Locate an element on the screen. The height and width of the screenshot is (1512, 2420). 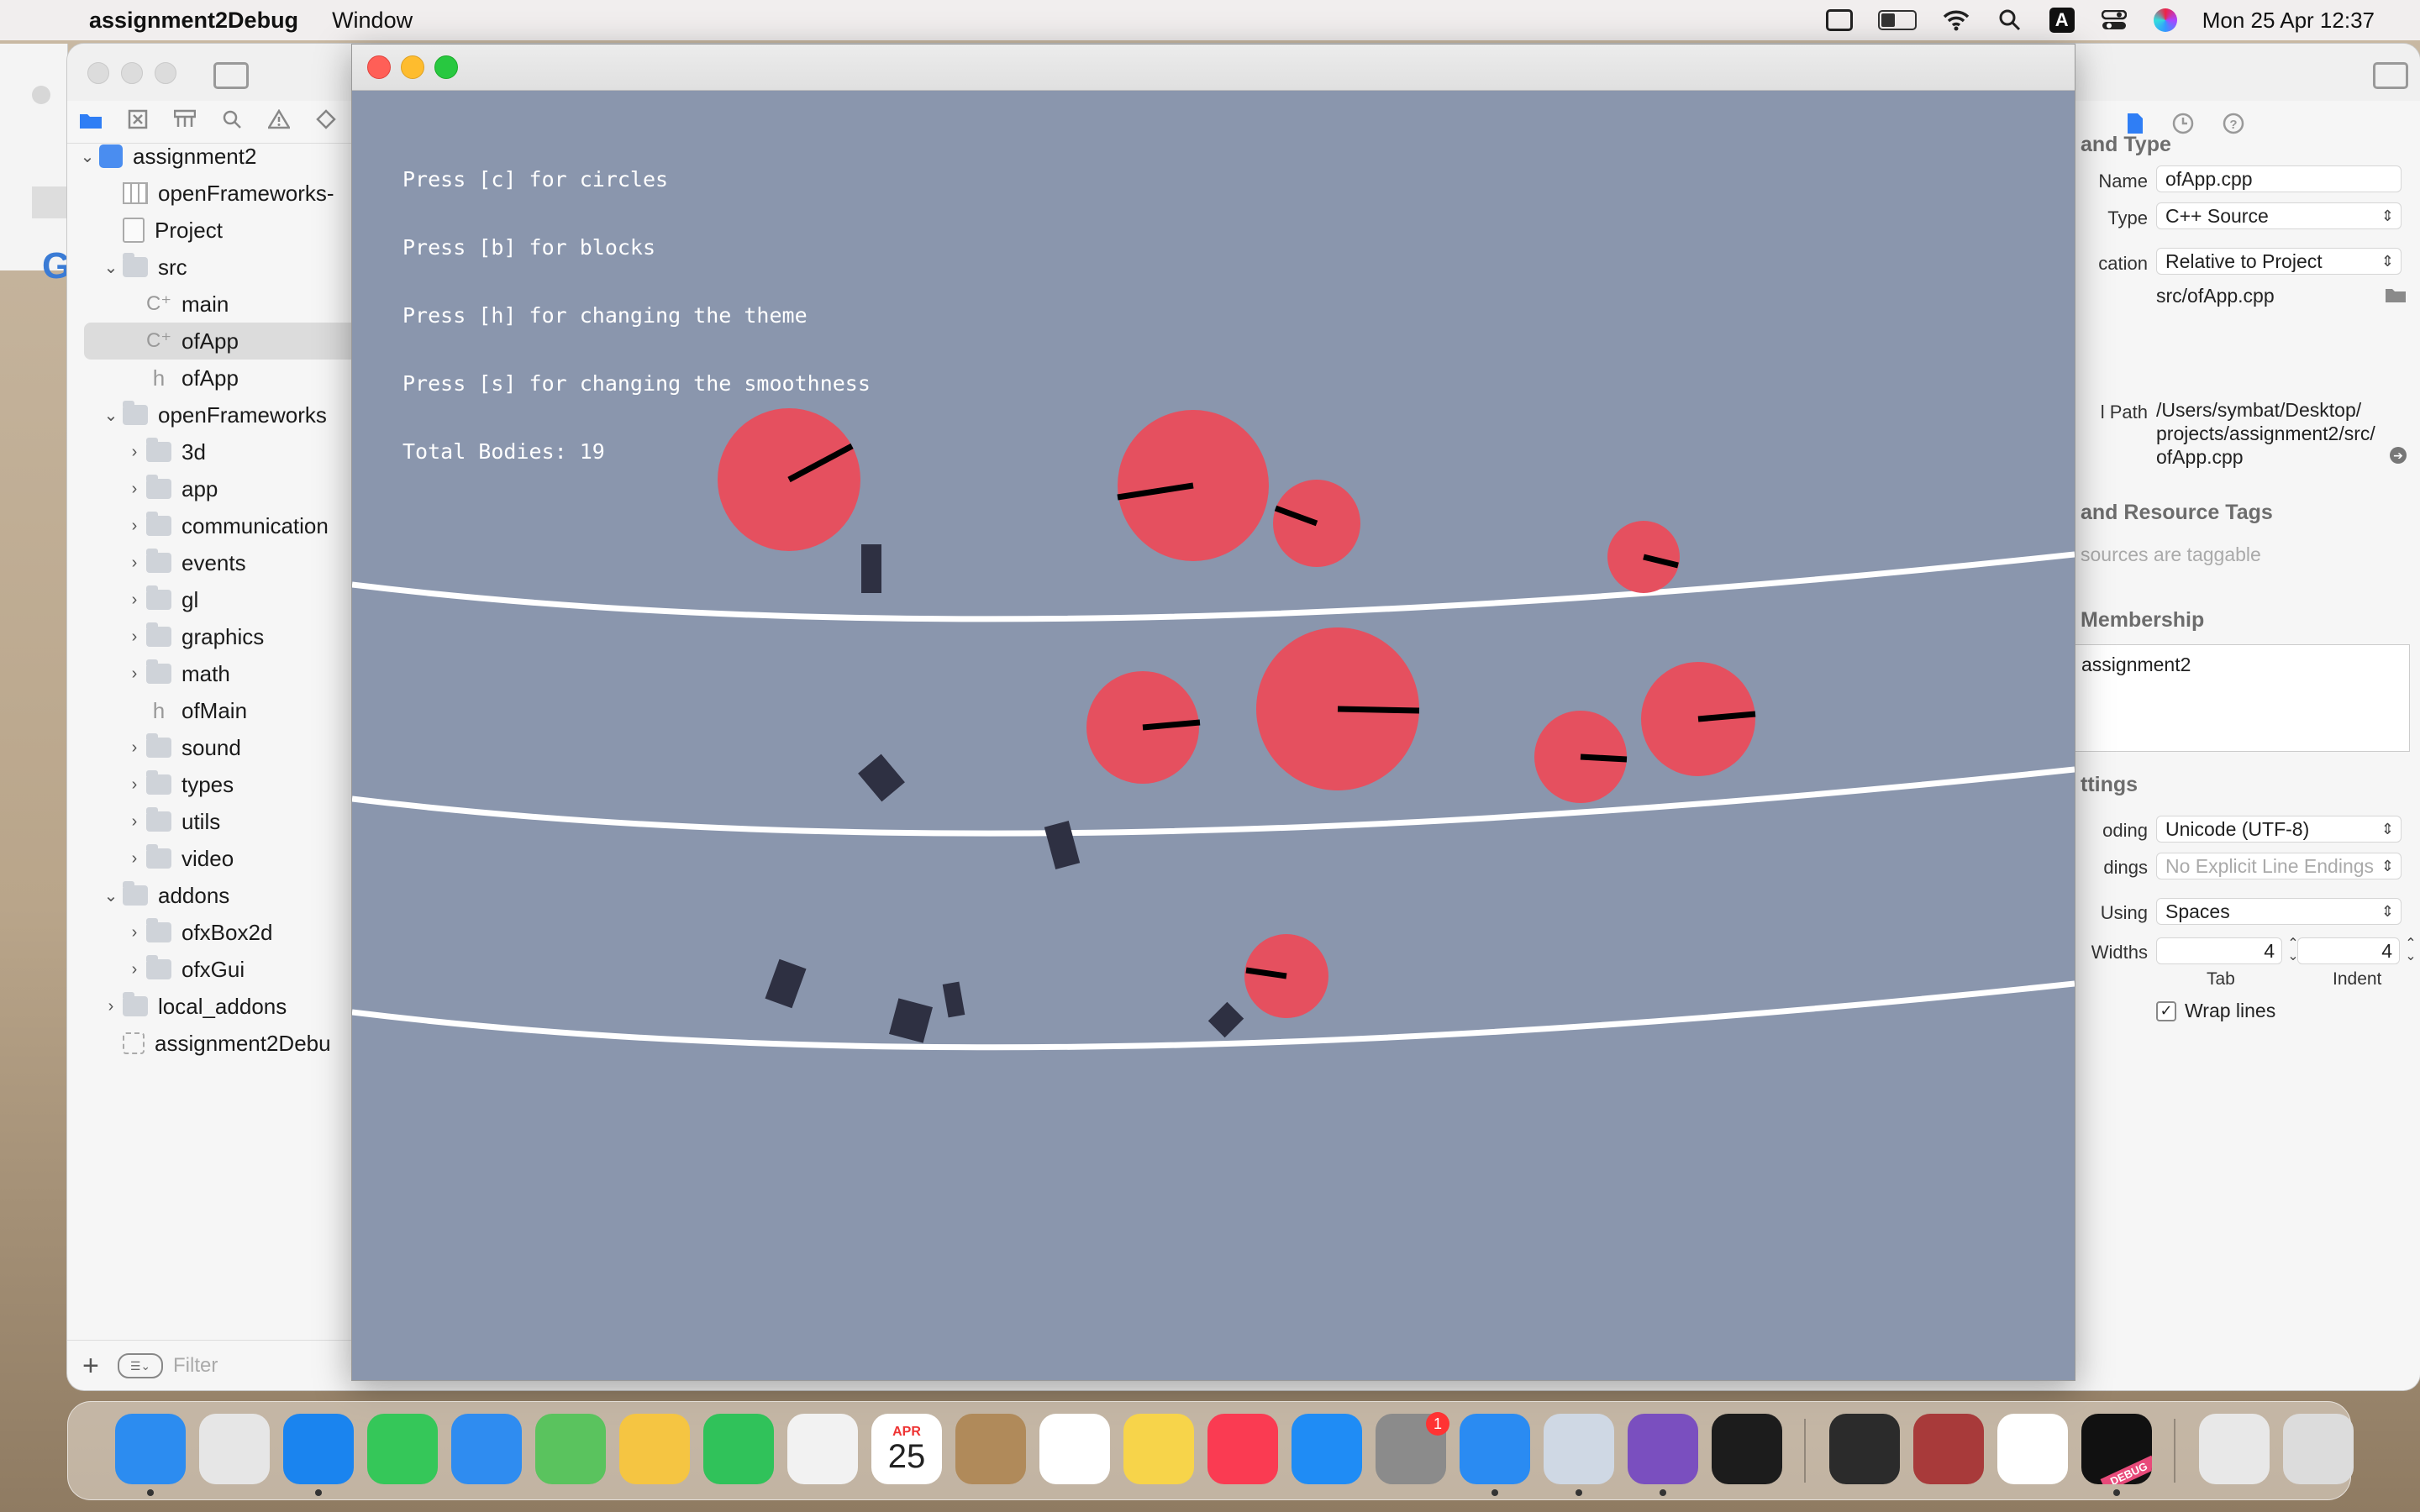
wifi-icon is located at coordinates (1956, 20).